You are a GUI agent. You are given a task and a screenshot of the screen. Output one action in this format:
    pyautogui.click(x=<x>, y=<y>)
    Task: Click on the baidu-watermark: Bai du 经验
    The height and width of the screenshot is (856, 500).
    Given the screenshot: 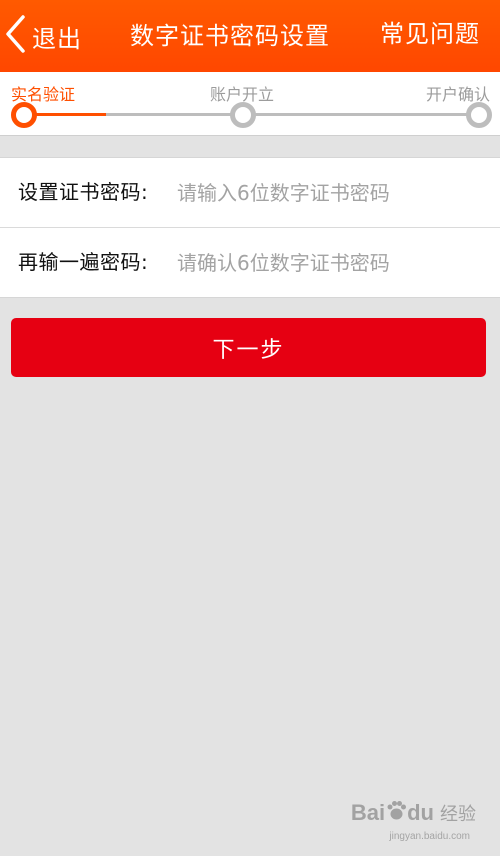 What is the action you would take?
    pyautogui.click(x=413, y=813)
    